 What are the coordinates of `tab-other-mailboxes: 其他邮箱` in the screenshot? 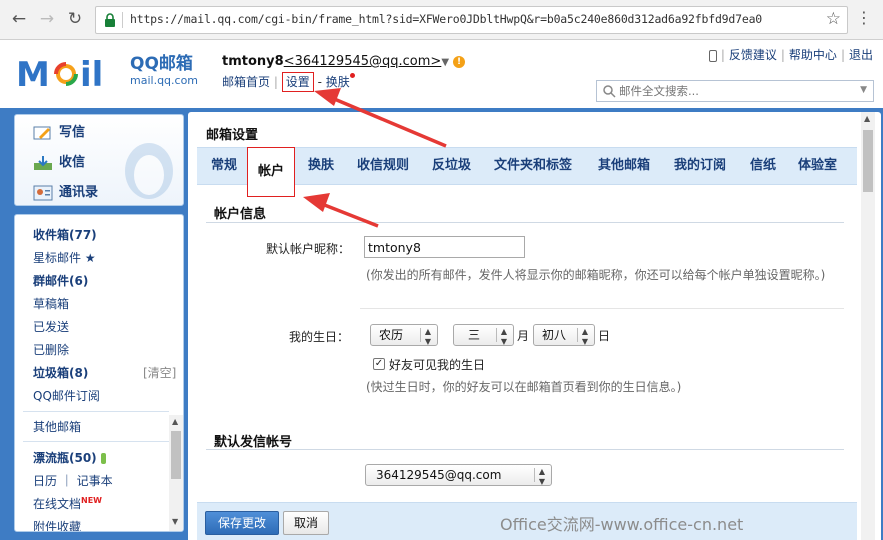 It's located at (624, 167).